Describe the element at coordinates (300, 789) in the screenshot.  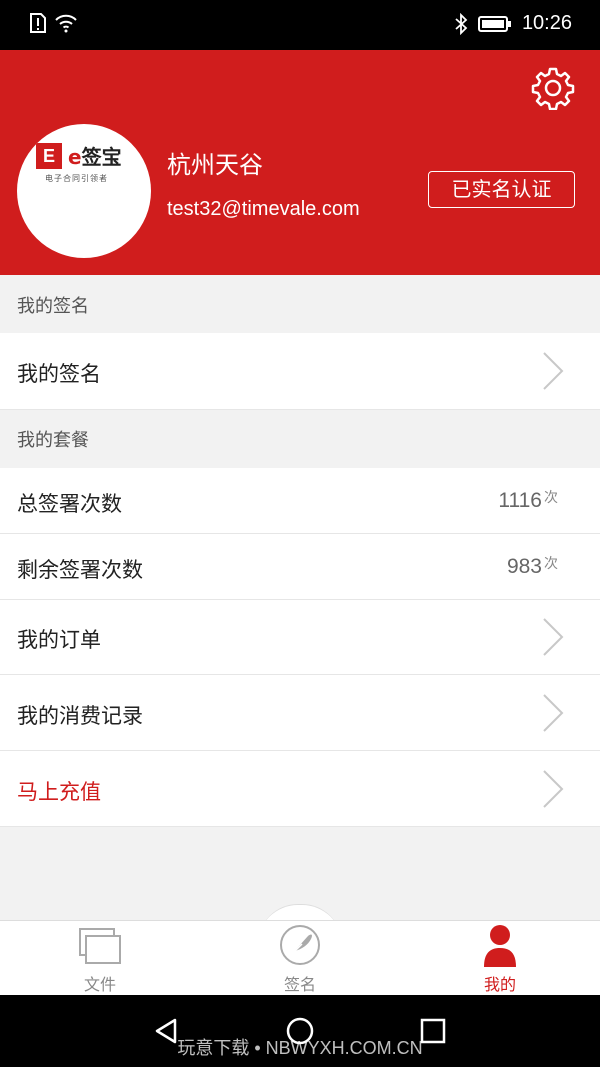
I see `row-recharge: 马上充值` at that location.